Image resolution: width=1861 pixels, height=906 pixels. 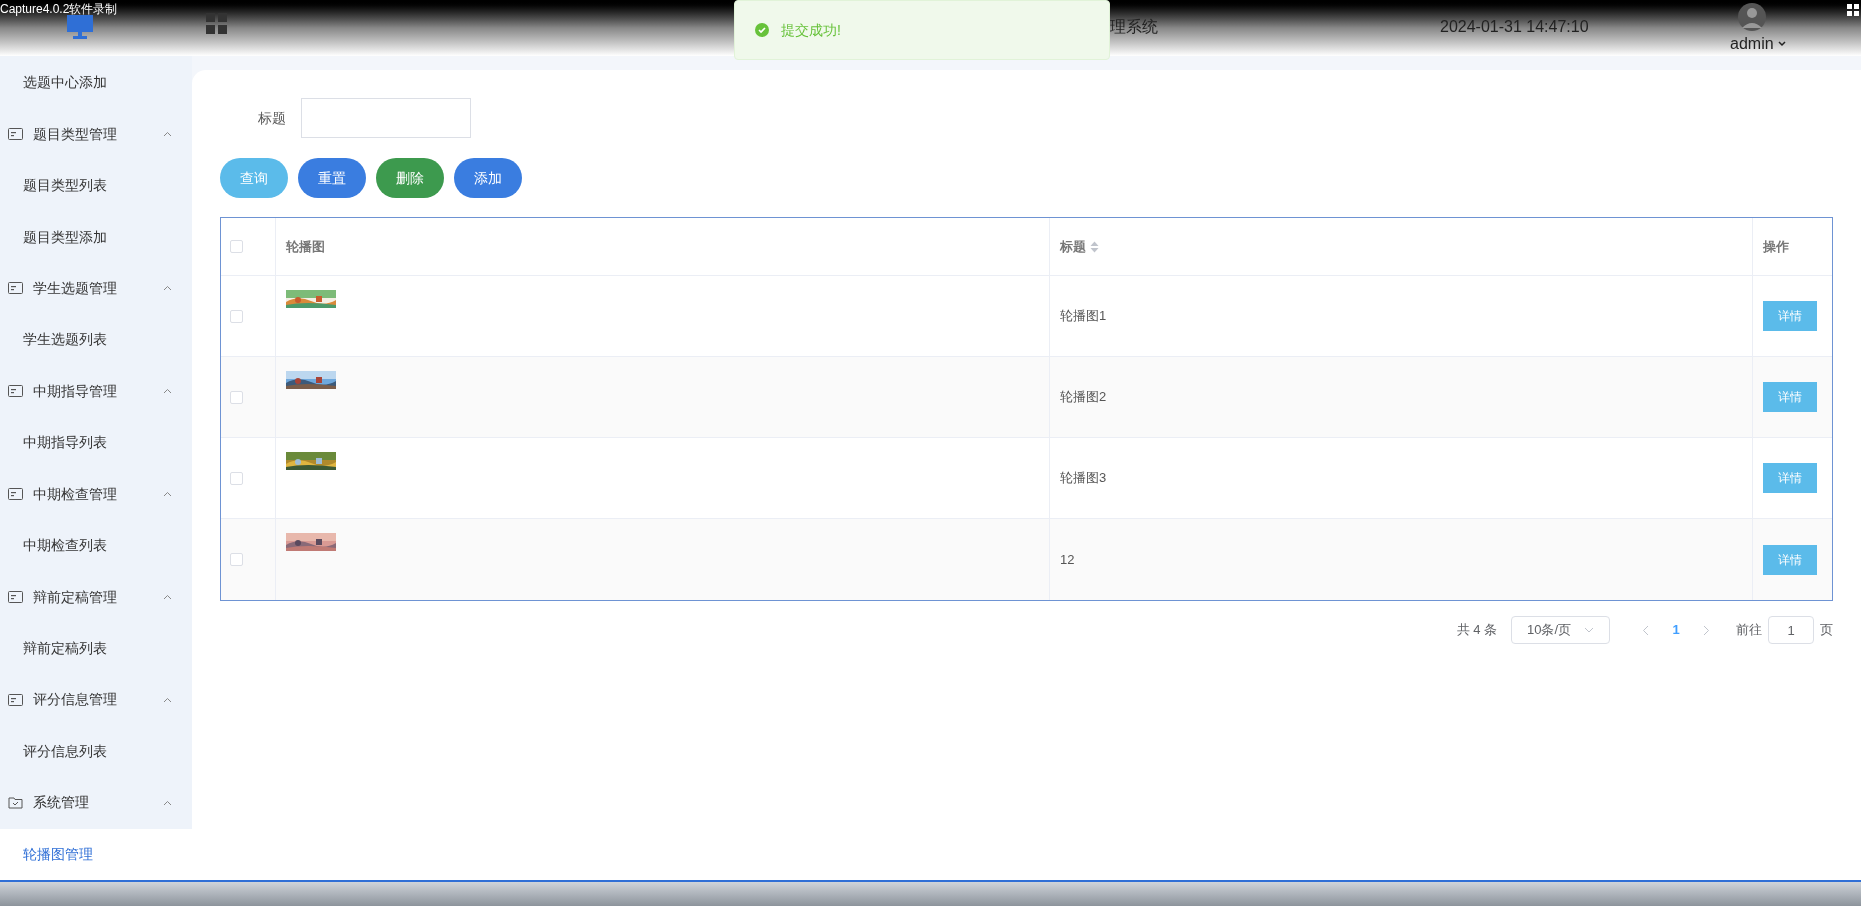 What do you see at coordinates (96, 288) in the screenshot?
I see `menu-group: 学生选题管理` at bounding box center [96, 288].